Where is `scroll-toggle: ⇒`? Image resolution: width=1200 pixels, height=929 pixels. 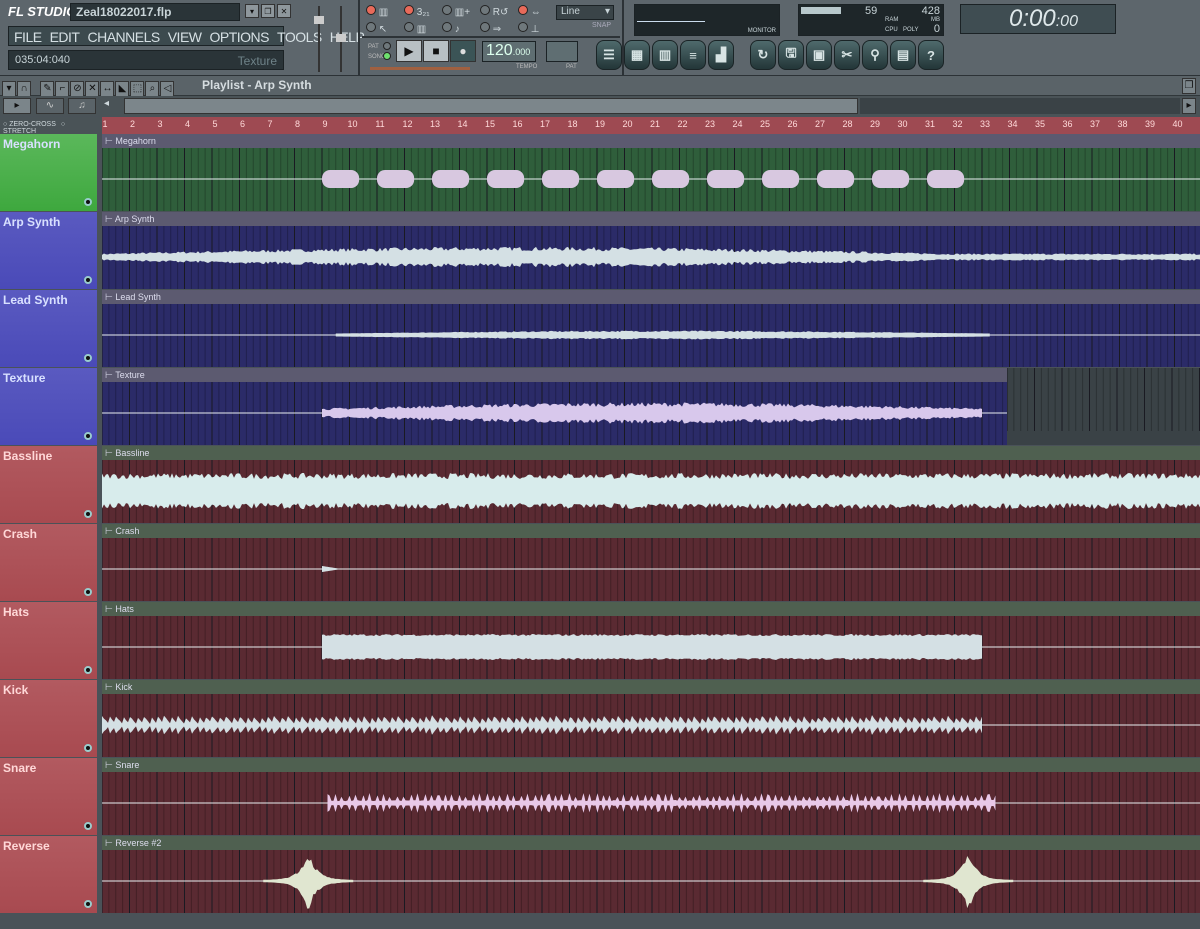 scroll-toggle: ⇒ is located at coordinates (499, 28).